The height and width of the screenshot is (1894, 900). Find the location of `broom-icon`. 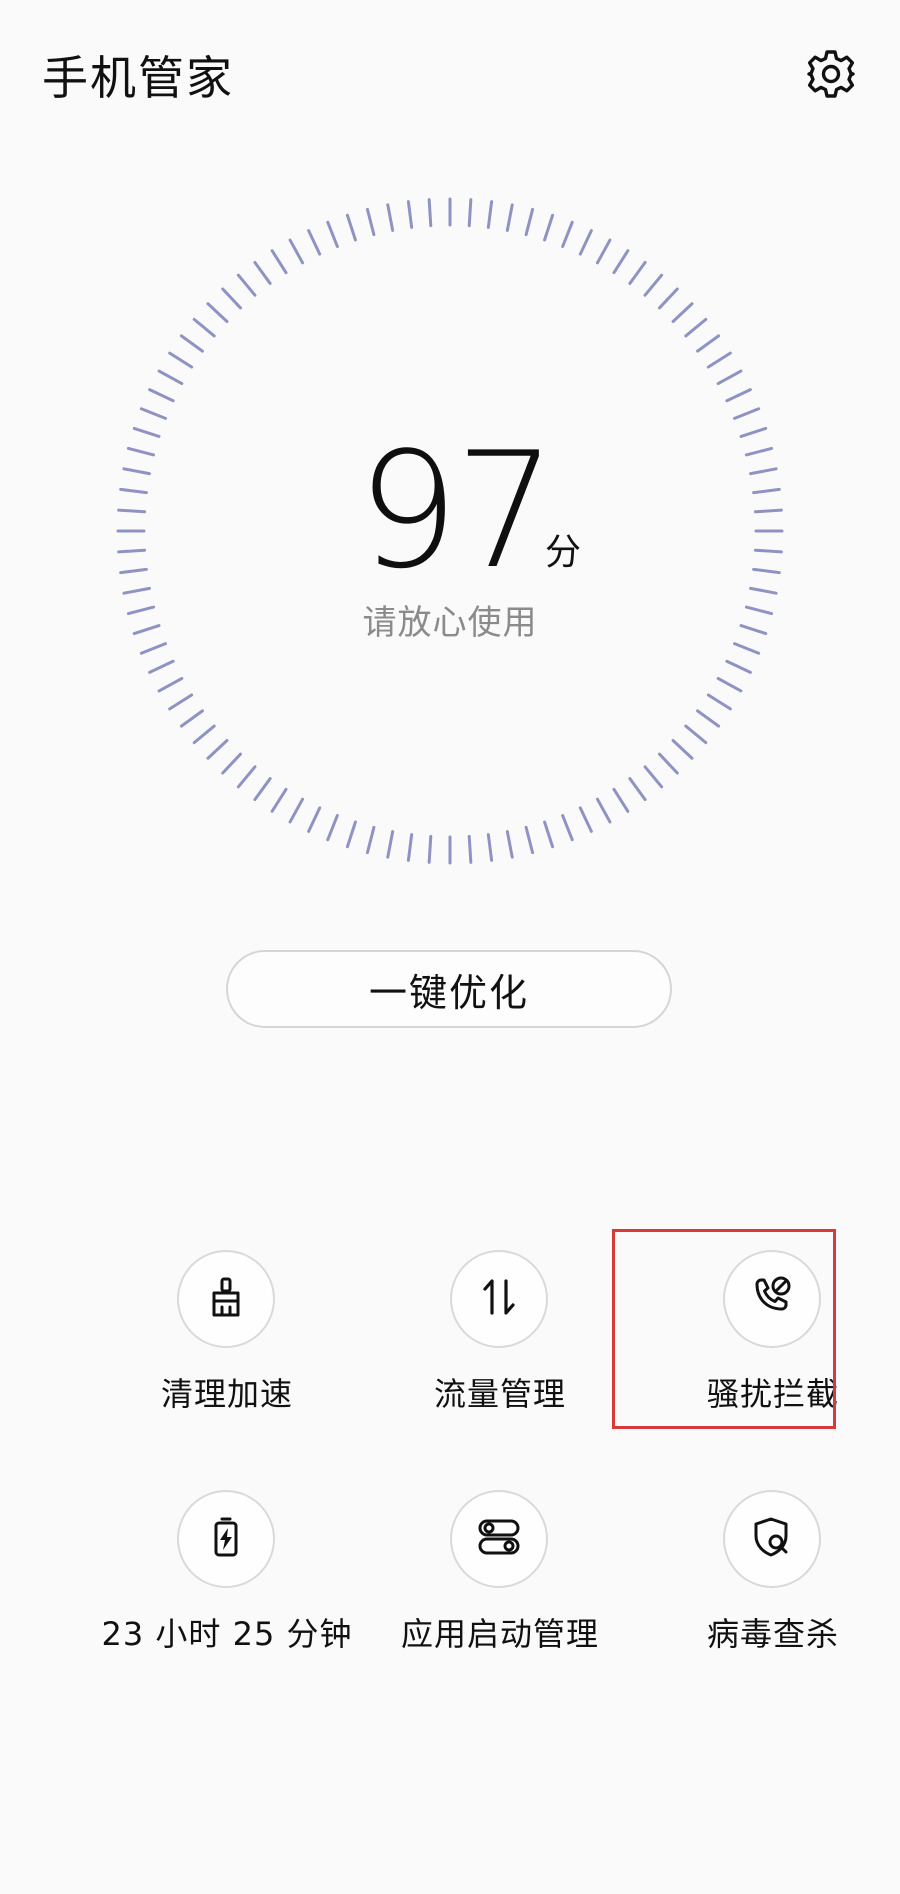

broom-icon is located at coordinates (226, 1299).